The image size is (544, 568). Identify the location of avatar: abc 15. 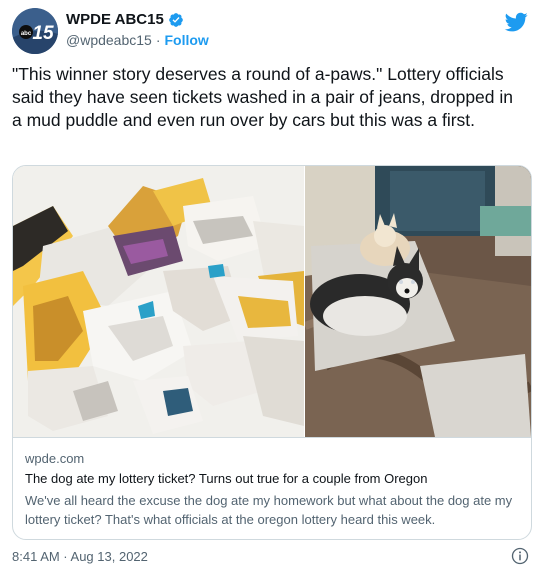
(35, 31).